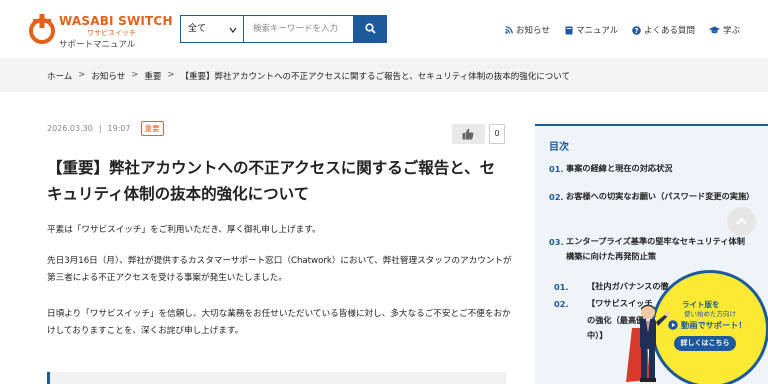 This screenshot has width=768, height=384. Describe the element at coordinates (42, 29) in the screenshot. I see `logo-switch-icon` at that location.